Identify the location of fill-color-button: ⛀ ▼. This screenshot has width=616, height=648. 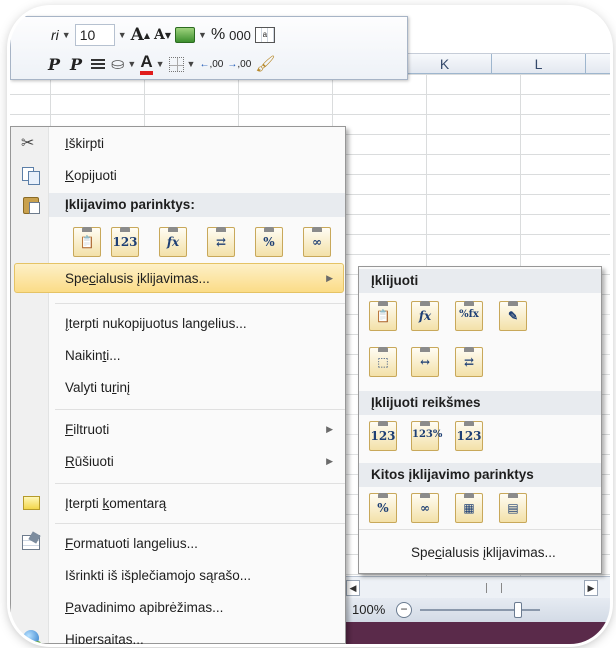
(123, 64).